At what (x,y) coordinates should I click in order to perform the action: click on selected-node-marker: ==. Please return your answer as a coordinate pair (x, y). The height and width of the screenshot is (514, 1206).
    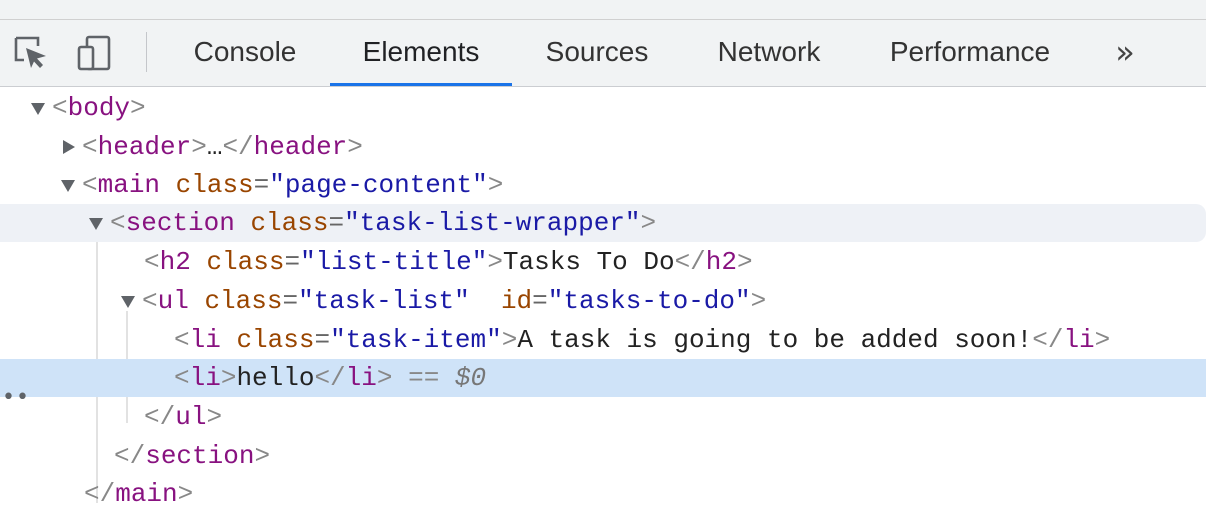
    Looking at the image, I should click on (431, 378).